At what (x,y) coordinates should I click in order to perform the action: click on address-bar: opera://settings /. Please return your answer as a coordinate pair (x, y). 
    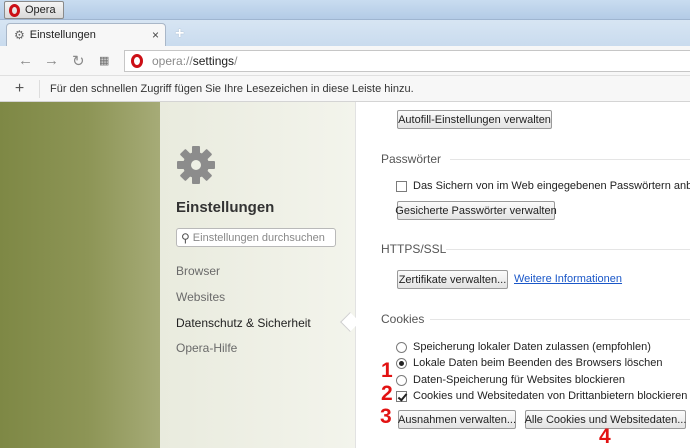
    Looking at the image, I should click on (407, 61).